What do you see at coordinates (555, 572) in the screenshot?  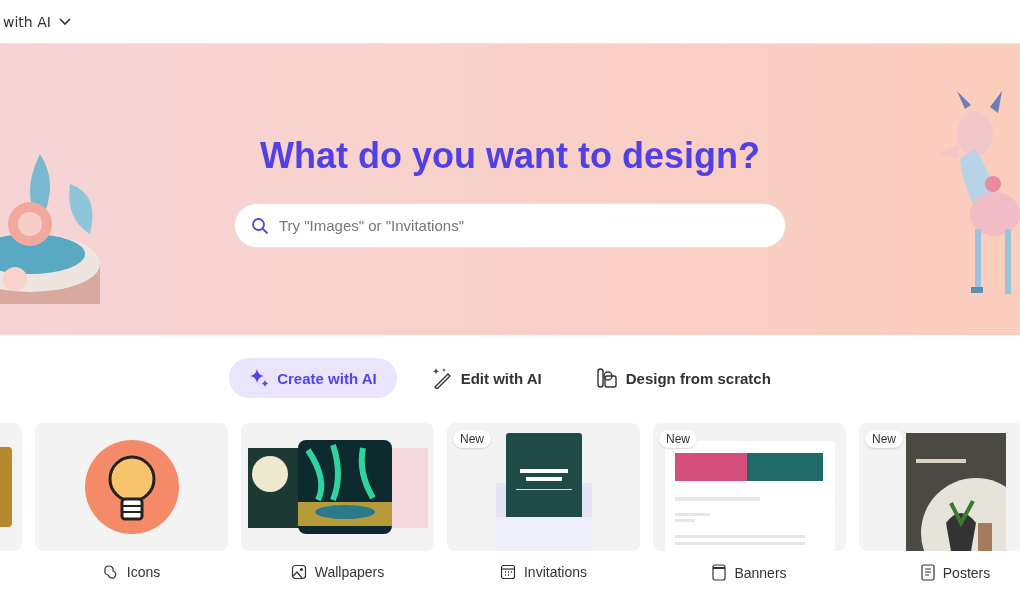 I see `category-label: Invitations` at bounding box center [555, 572].